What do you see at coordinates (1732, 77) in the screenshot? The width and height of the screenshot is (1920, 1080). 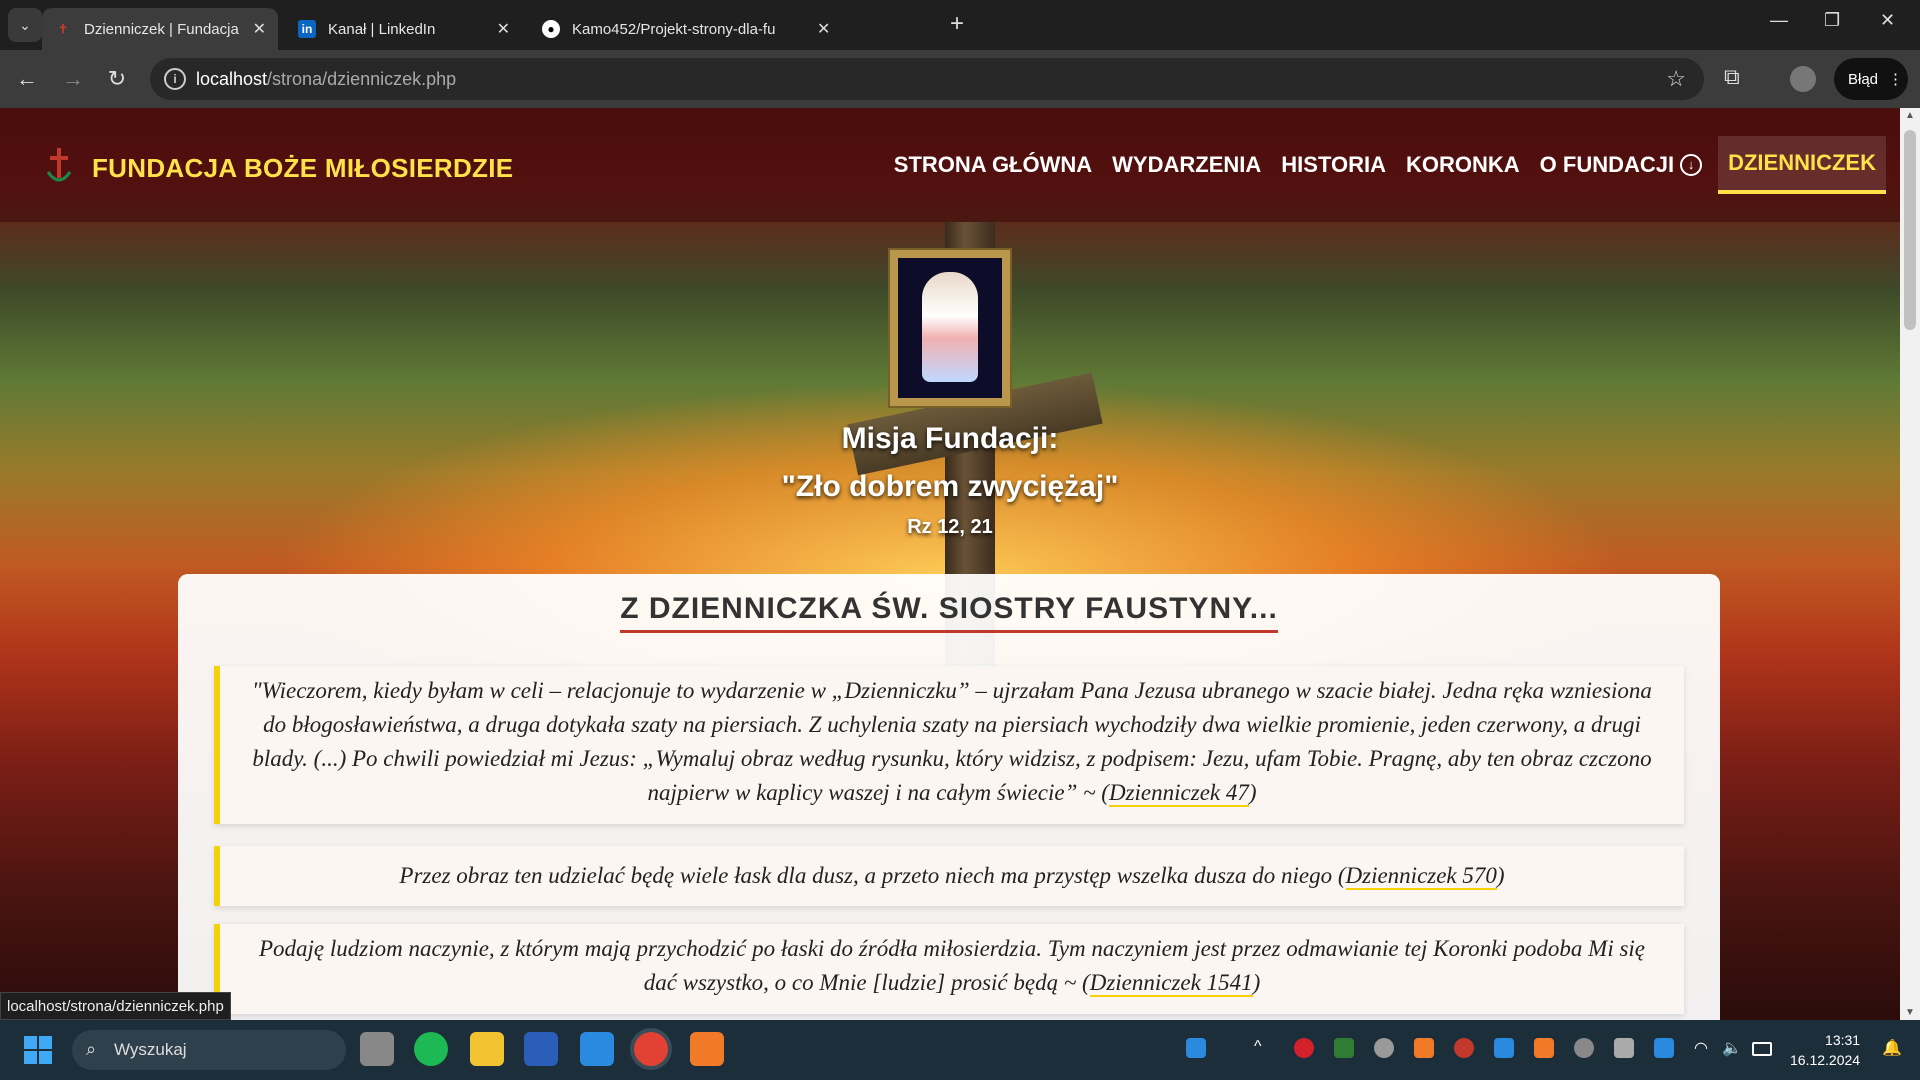 I see `extensions-icon: ⧉` at bounding box center [1732, 77].